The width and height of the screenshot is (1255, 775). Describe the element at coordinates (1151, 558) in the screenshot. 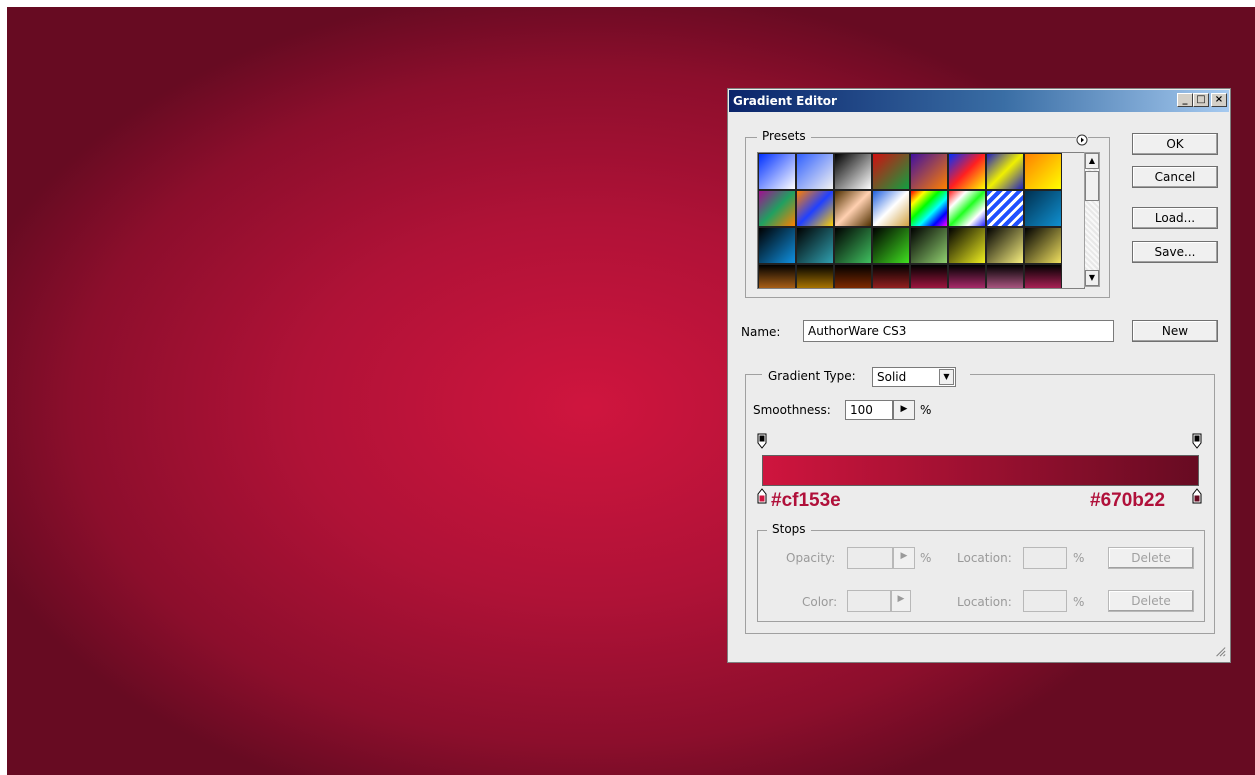

I see `delete-opacity-stop-button: Delete` at that location.